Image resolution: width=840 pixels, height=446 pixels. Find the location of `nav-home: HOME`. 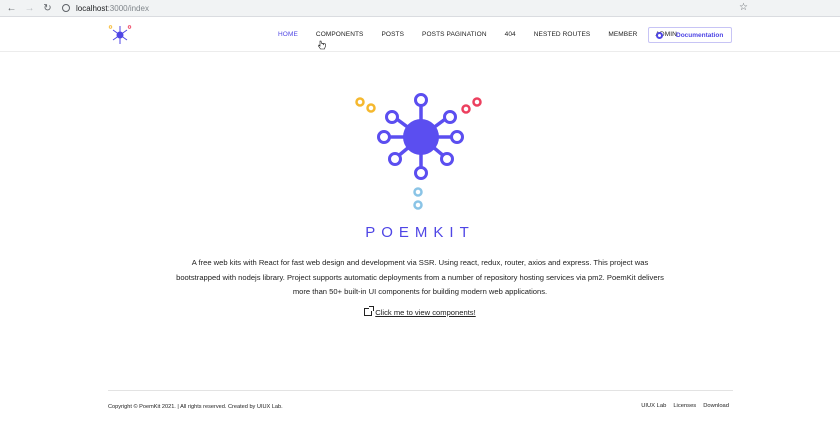

nav-home: HOME is located at coordinates (288, 34).